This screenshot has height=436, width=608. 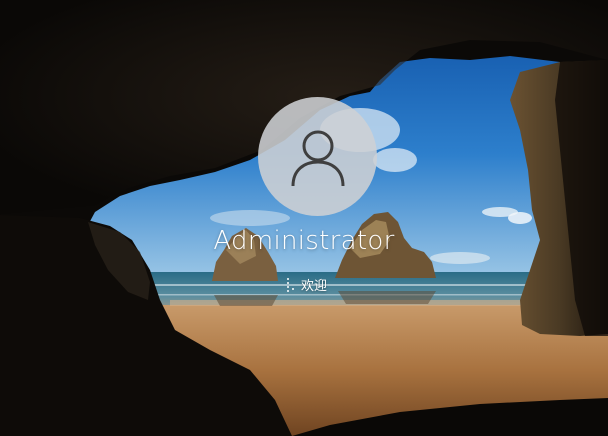 What do you see at coordinates (304, 241) in the screenshot?
I see `account-name: Administrator` at bounding box center [304, 241].